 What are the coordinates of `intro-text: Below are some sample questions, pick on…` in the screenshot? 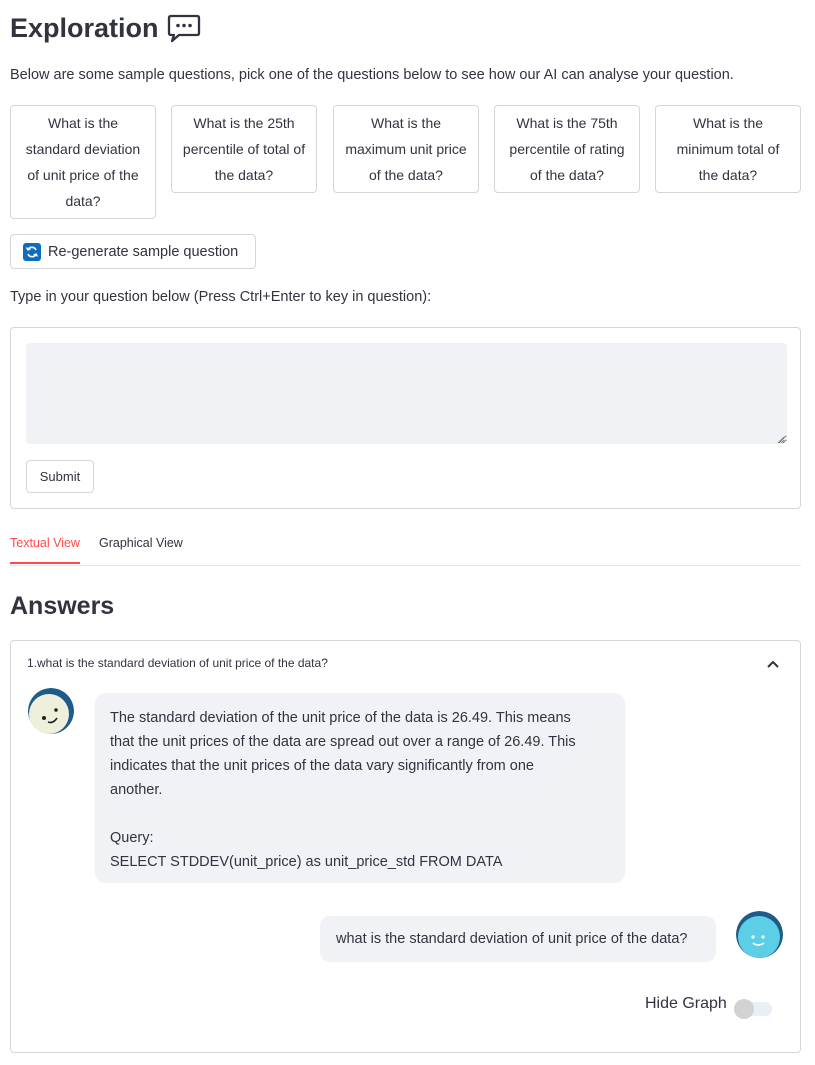 It's located at (372, 75).